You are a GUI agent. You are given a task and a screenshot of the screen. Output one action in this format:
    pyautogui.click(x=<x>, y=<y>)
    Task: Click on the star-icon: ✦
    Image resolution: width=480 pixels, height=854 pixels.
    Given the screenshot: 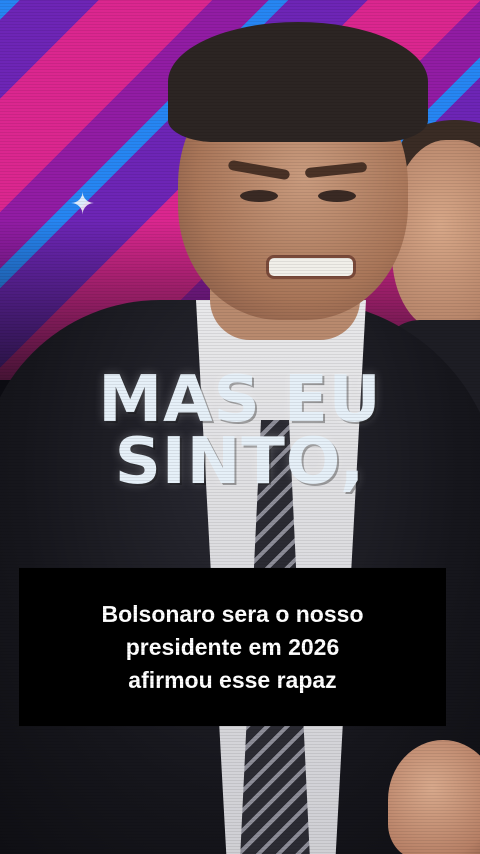 What is the action you would take?
    pyautogui.click(x=83, y=204)
    